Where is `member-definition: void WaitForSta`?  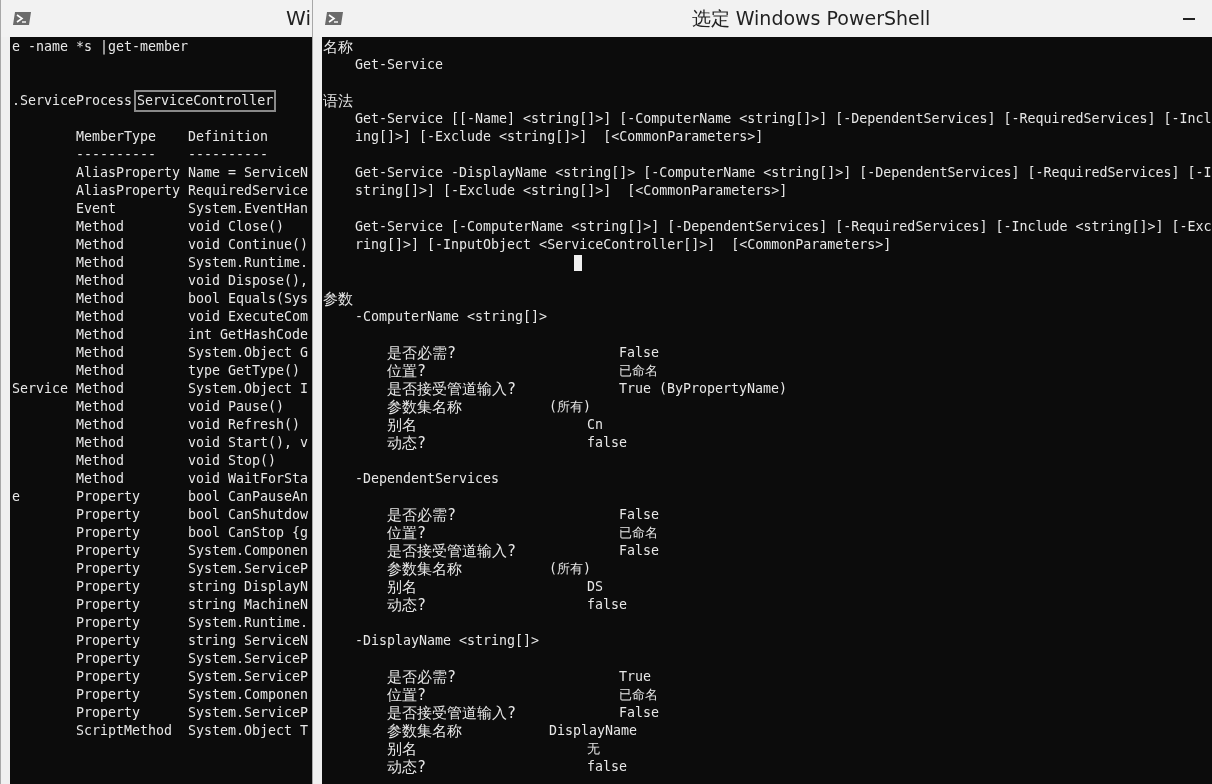
member-definition: void WaitForSta is located at coordinates (248, 479).